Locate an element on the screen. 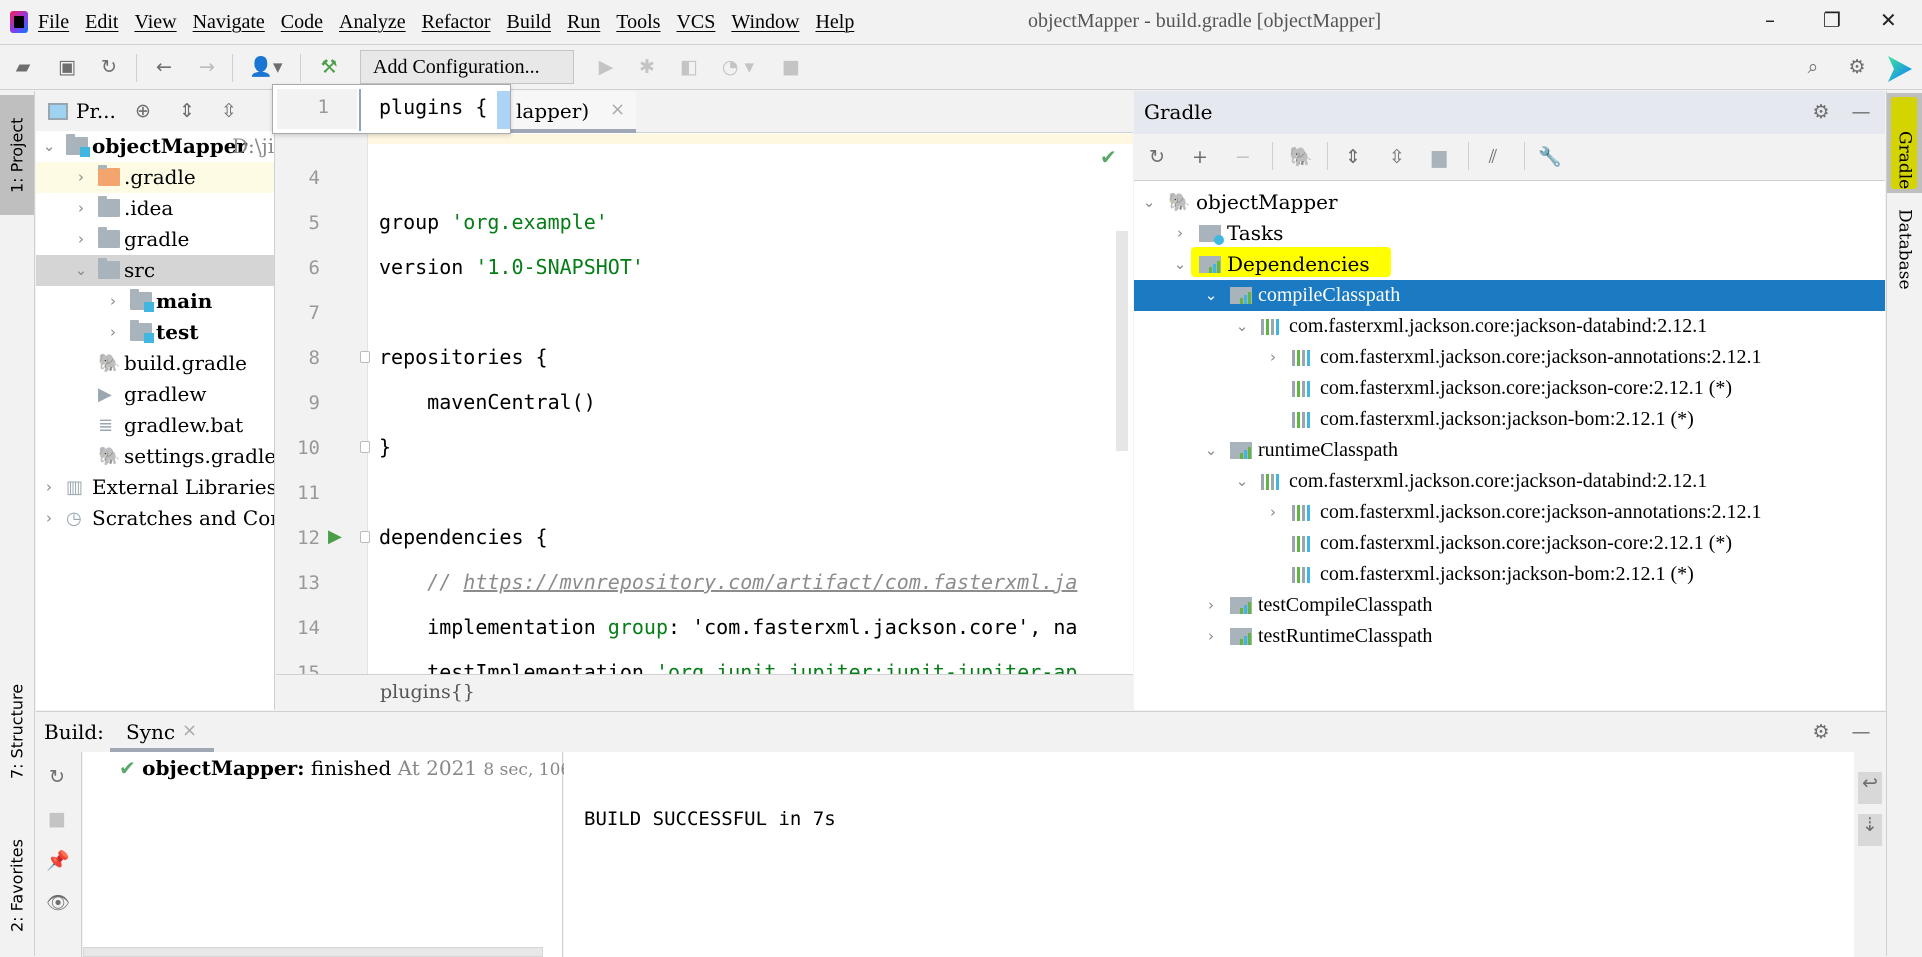  build-tool-settings-icon: 🔧 is located at coordinates (1550, 157).